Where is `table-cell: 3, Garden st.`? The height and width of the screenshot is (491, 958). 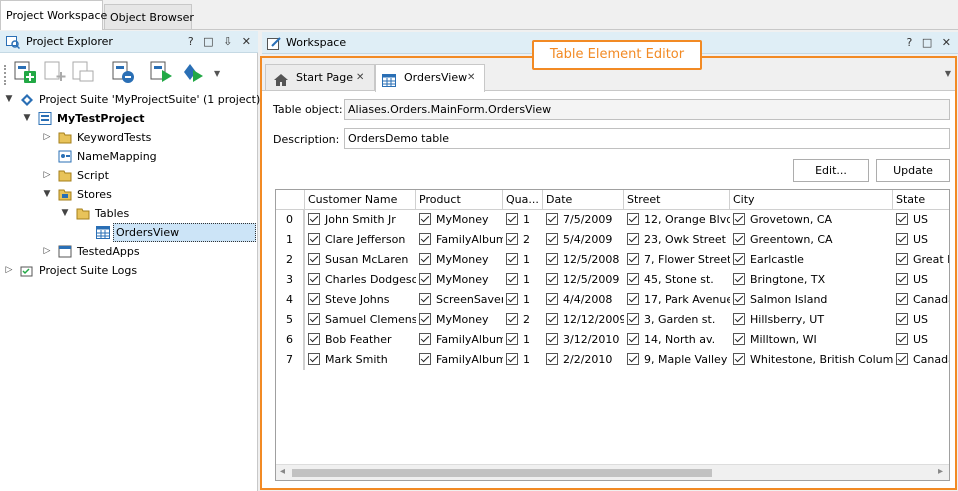 table-cell: 3, Garden st. is located at coordinates (677, 320).